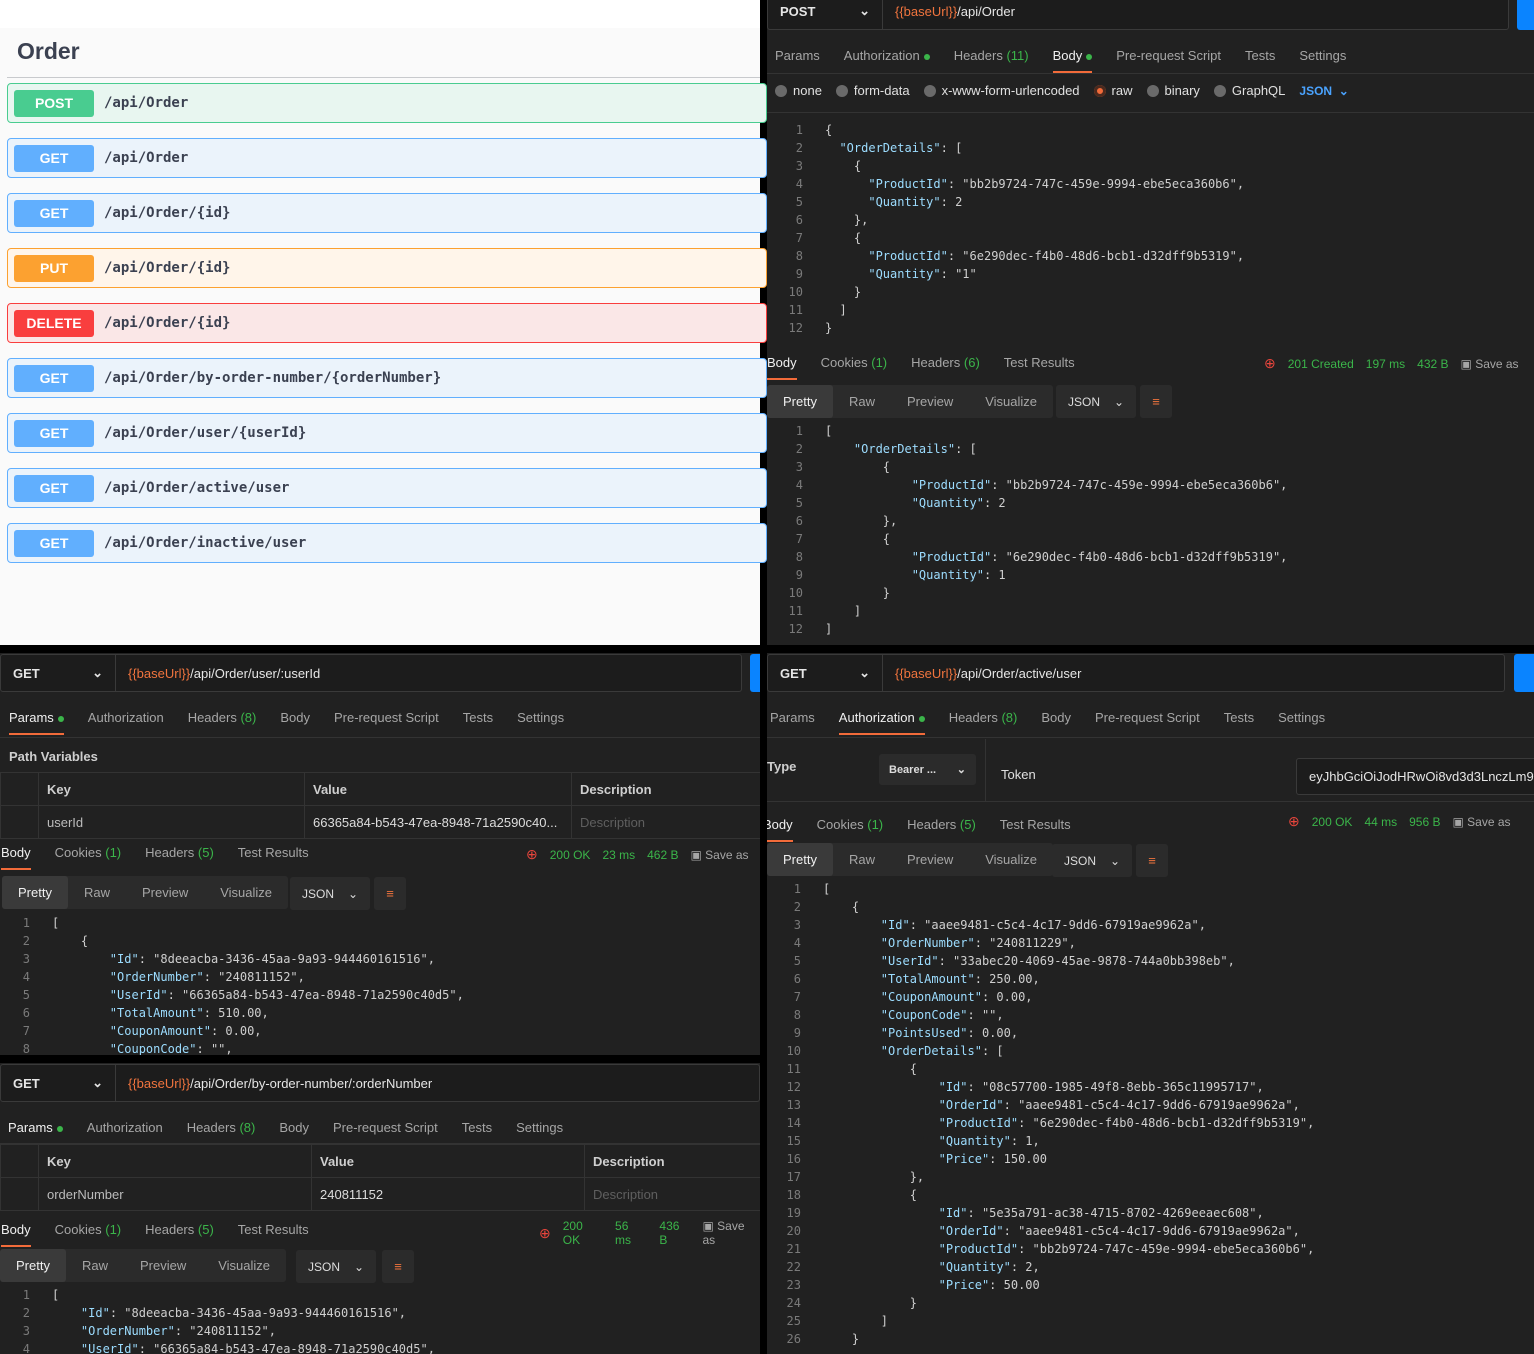 This screenshot has width=1534, height=1354. I want to click on url-input: {{baseUrl}}/api/Order/active/user, so click(982, 673).